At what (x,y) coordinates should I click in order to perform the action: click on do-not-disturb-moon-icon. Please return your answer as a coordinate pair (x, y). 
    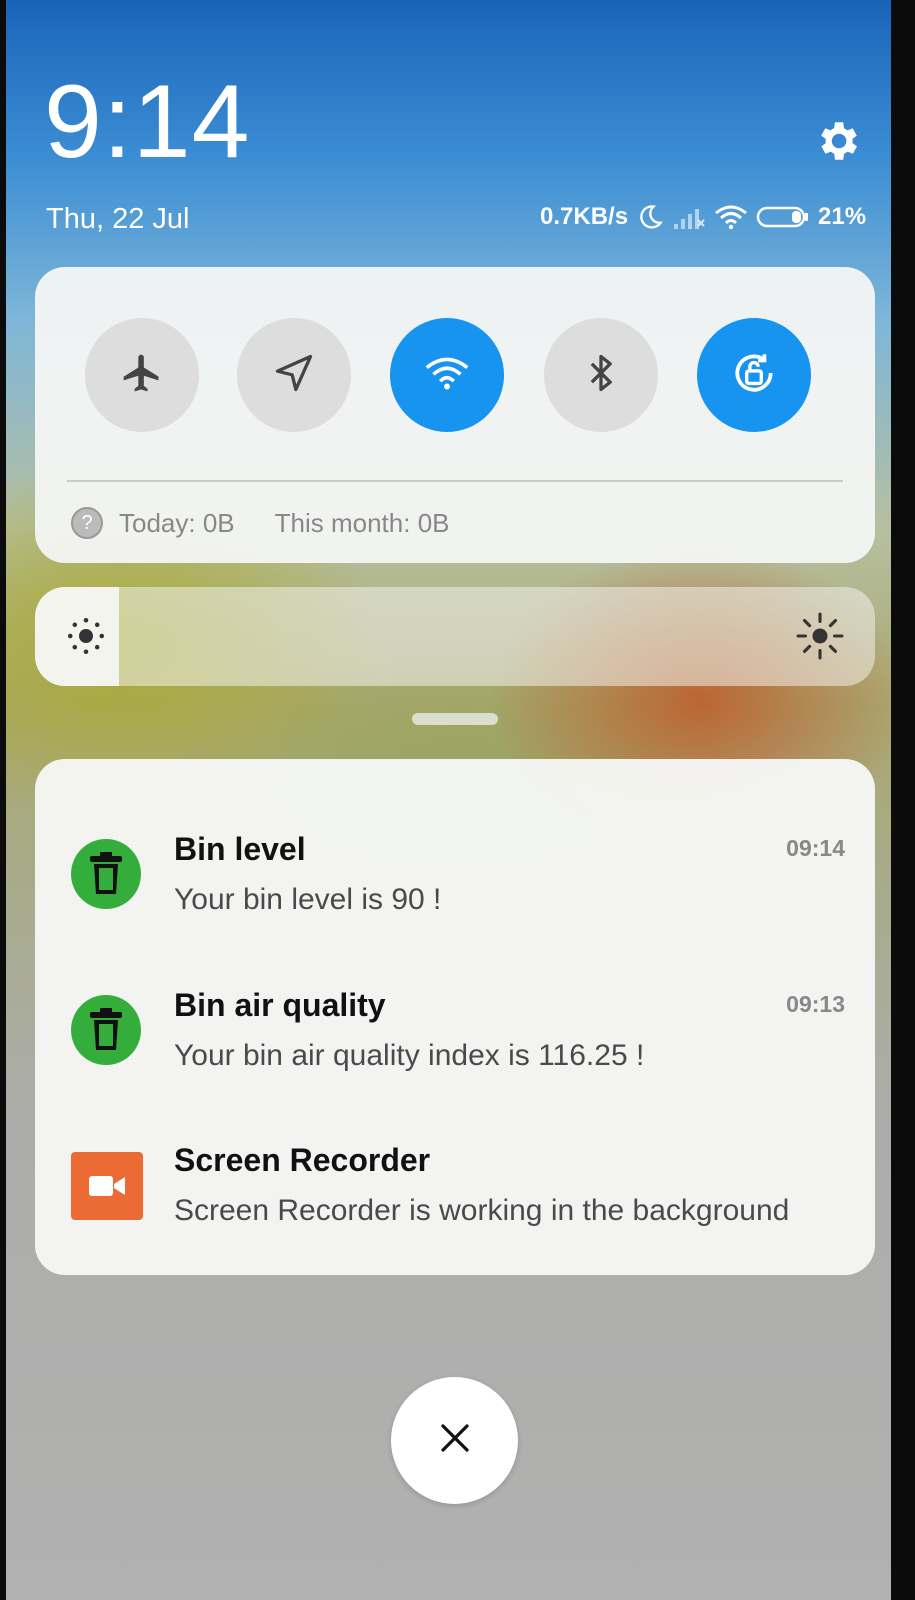
    Looking at the image, I should click on (650, 217).